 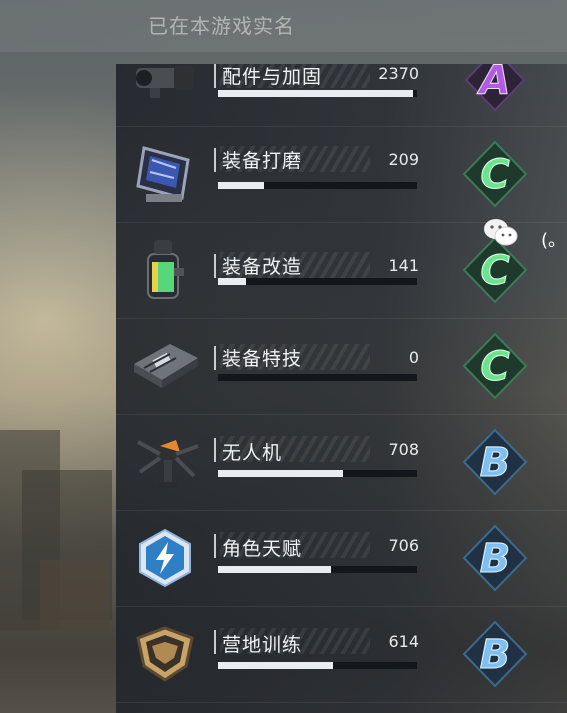 What do you see at coordinates (262, 359) in the screenshot?
I see `item-label: 装备特技` at bounding box center [262, 359].